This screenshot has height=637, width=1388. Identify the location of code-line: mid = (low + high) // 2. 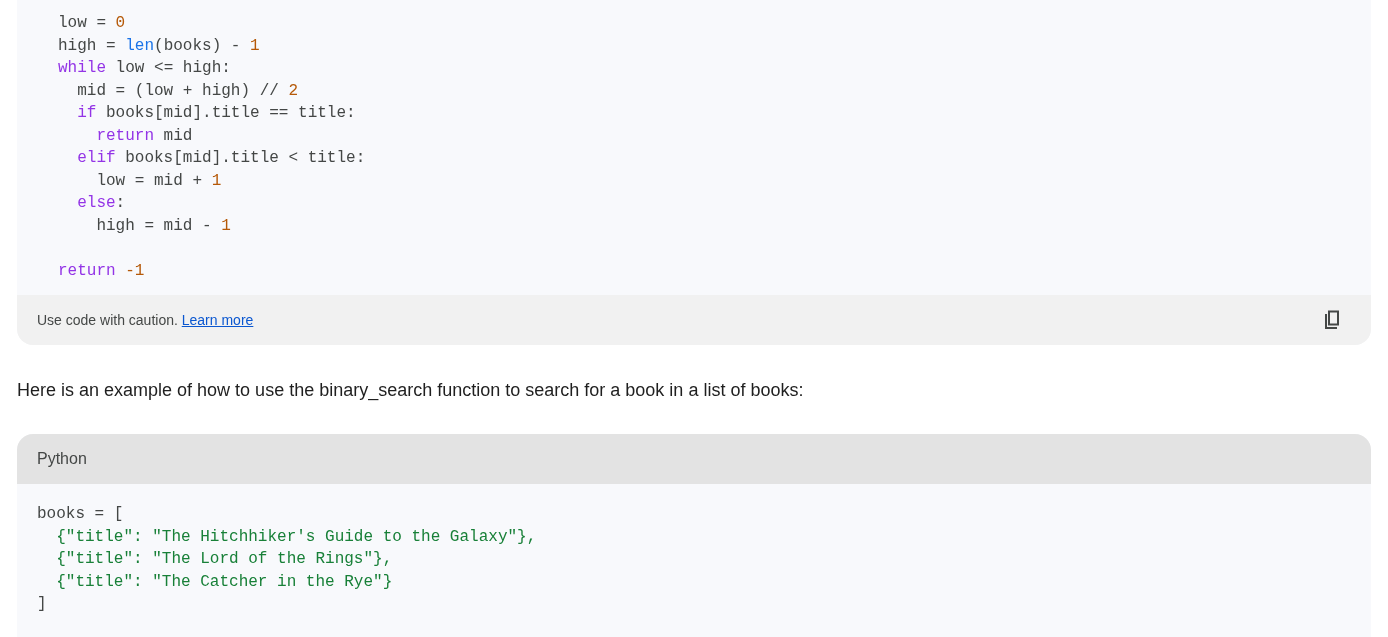
(187, 91).